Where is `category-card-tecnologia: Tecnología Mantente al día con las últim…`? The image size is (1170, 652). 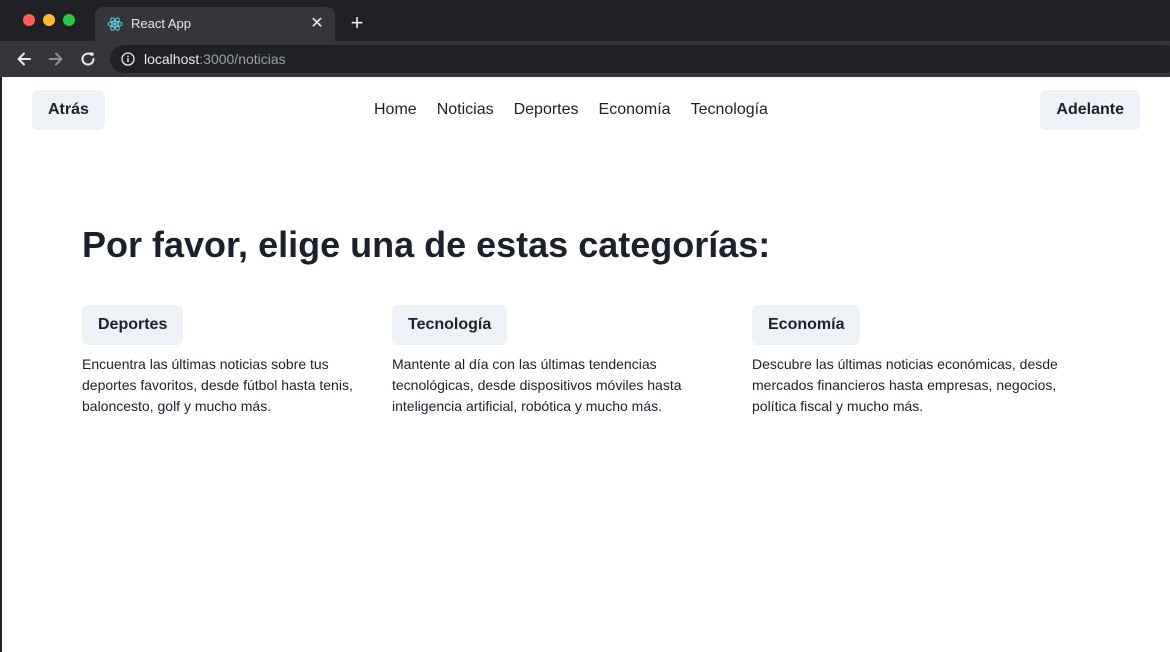 category-card-tecnologia: Tecnología Mantente al día con las últim… is located at coordinates (554, 361).